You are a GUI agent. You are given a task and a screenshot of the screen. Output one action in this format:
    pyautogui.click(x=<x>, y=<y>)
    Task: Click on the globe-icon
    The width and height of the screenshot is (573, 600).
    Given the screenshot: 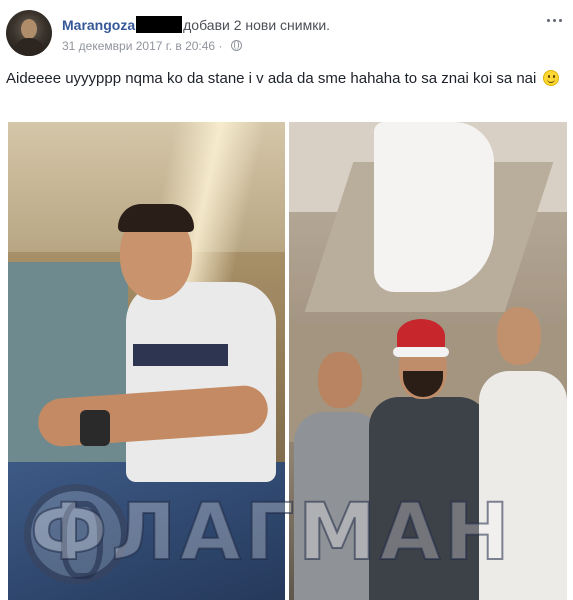 What is the action you would take?
    pyautogui.click(x=236, y=45)
    